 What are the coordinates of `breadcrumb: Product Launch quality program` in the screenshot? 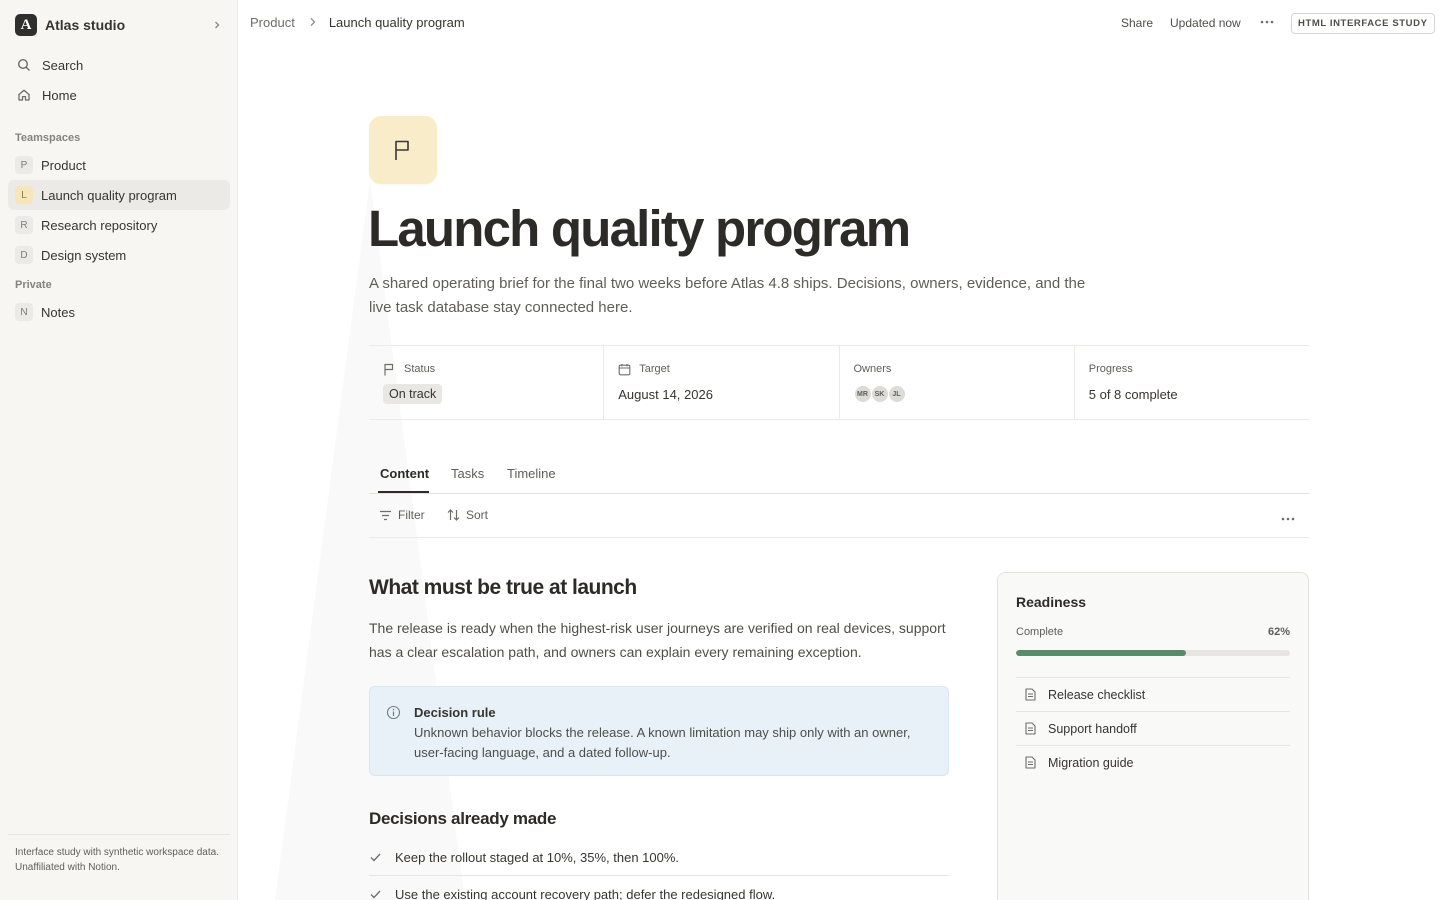 It's located at (357, 22).